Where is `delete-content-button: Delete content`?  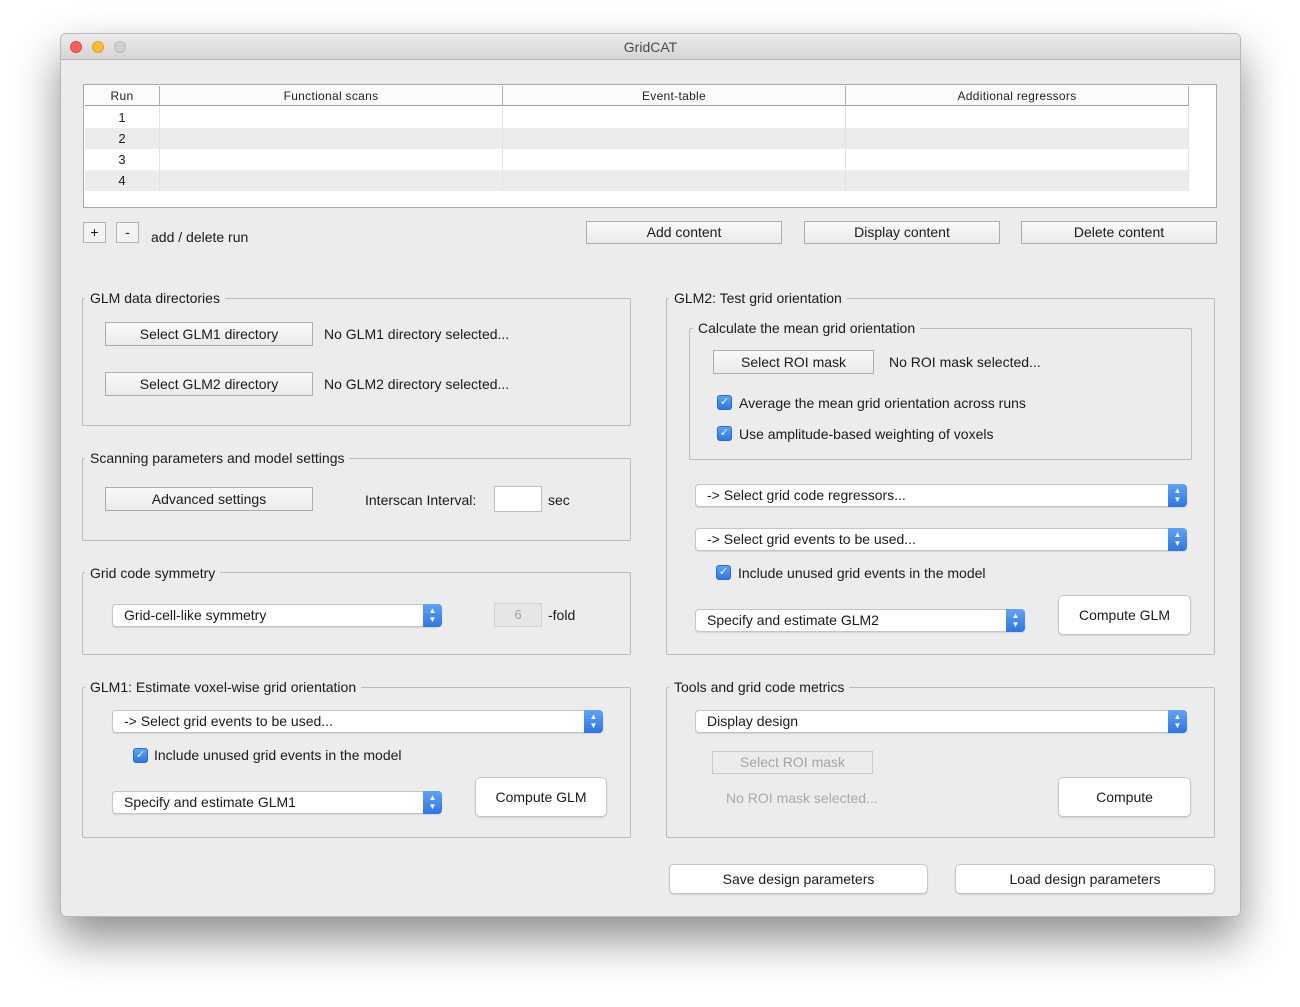 delete-content-button: Delete content is located at coordinates (1119, 232).